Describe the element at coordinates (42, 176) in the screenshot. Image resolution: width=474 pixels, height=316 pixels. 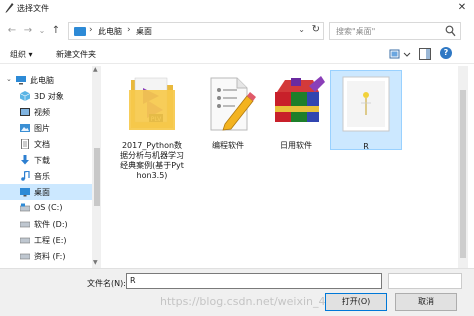
I see `sidebar-item-label: 音乐` at that location.